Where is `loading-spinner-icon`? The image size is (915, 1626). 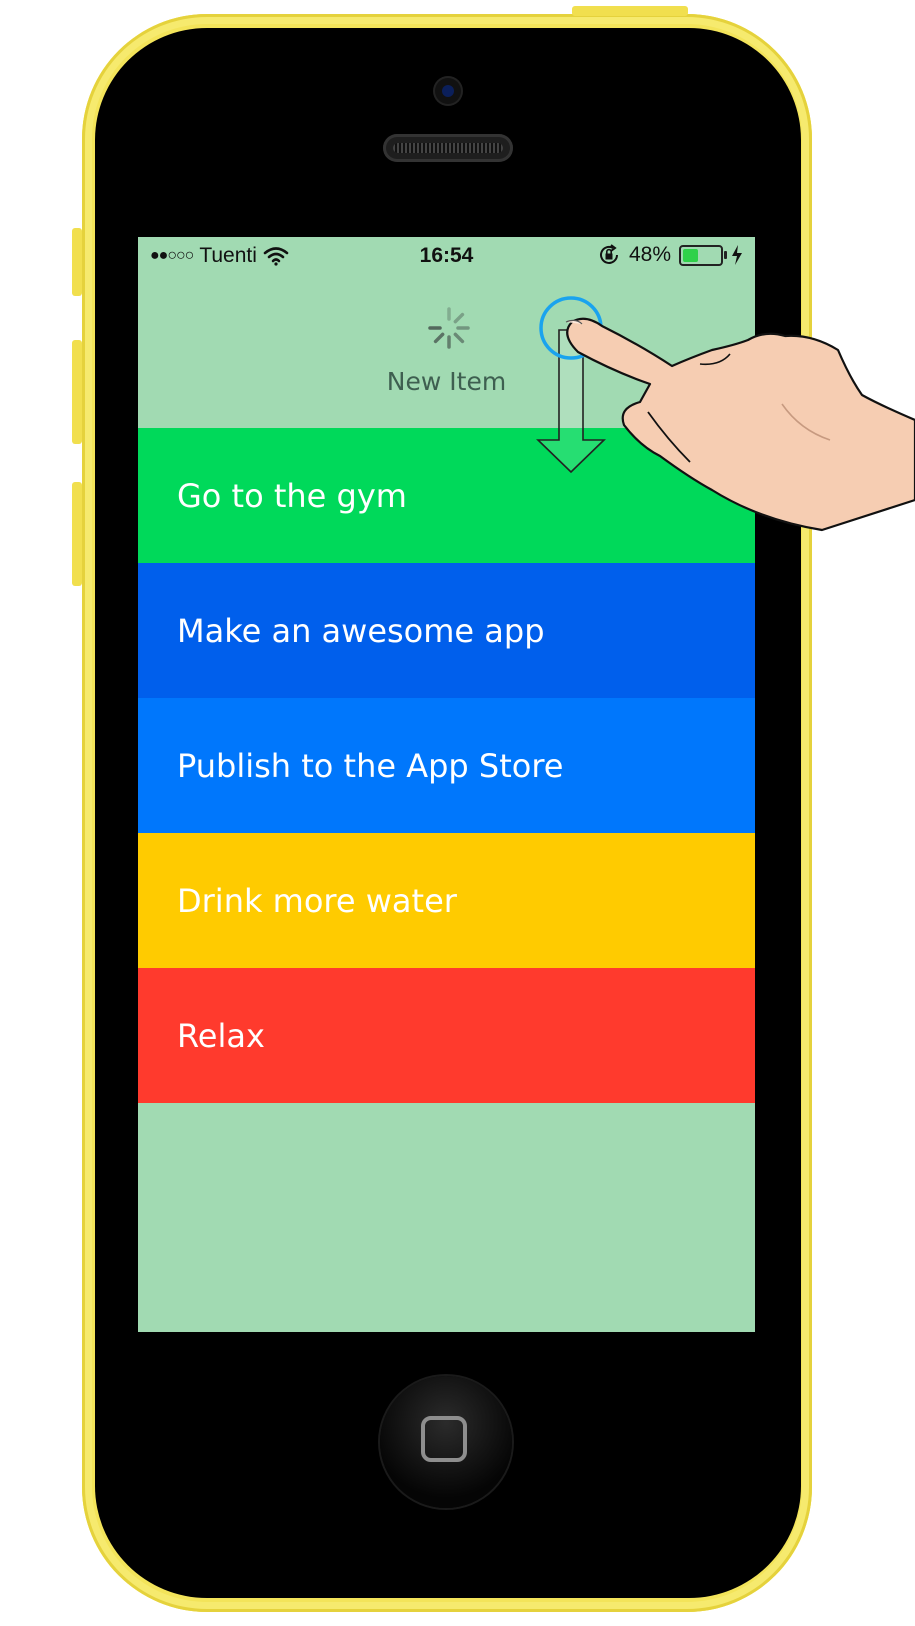
loading-spinner-icon is located at coordinates (449, 328).